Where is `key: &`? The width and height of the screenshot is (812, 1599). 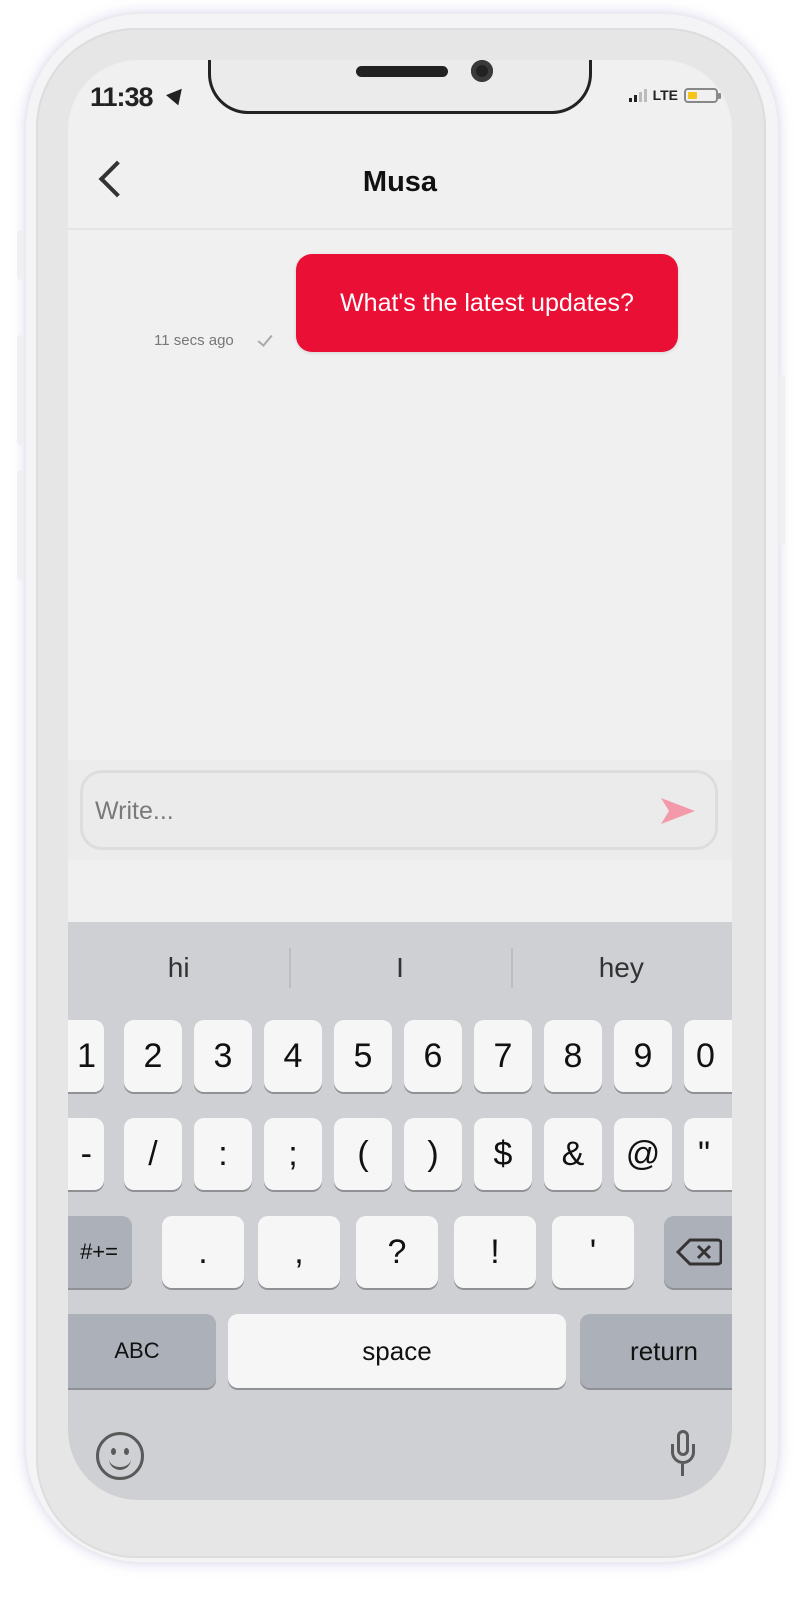
key: & is located at coordinates (573, 1154).